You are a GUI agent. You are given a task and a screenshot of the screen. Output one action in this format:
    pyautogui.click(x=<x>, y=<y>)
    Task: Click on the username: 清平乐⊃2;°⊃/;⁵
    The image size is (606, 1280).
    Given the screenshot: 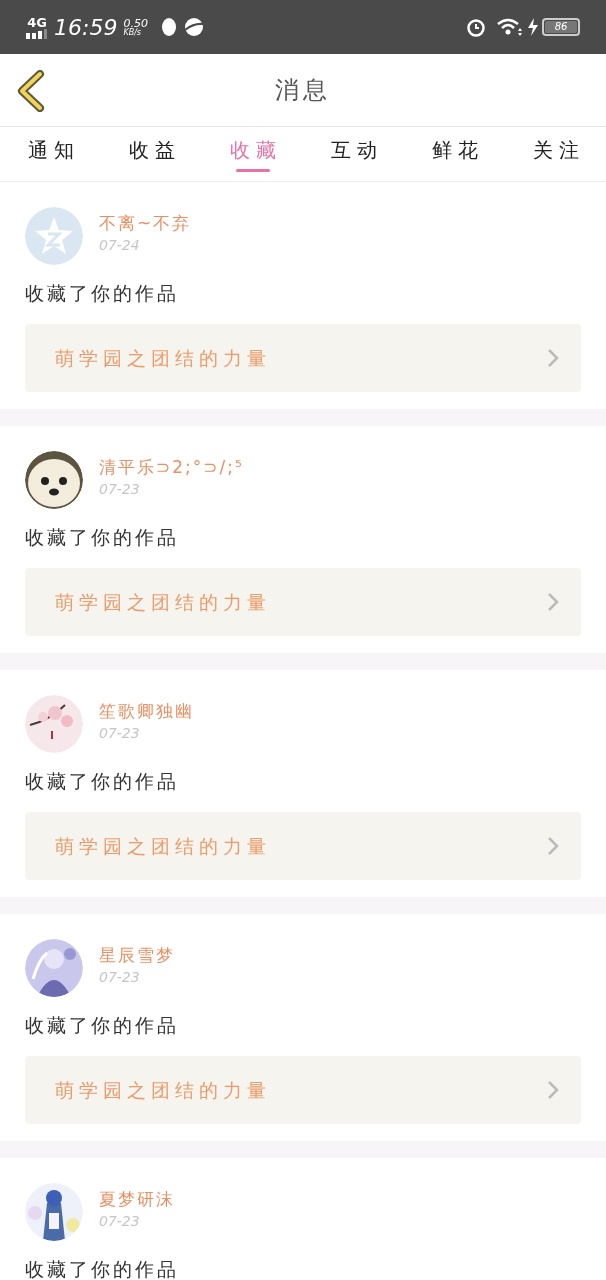 What is the action you would take?
    pyautogui.click(x=171, y=467)
    